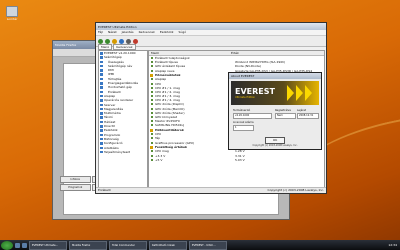 The width and height of the screenshot is (400, 250). I want to click on taskbar-button: Mozilla Firefox, so click(88, 245).